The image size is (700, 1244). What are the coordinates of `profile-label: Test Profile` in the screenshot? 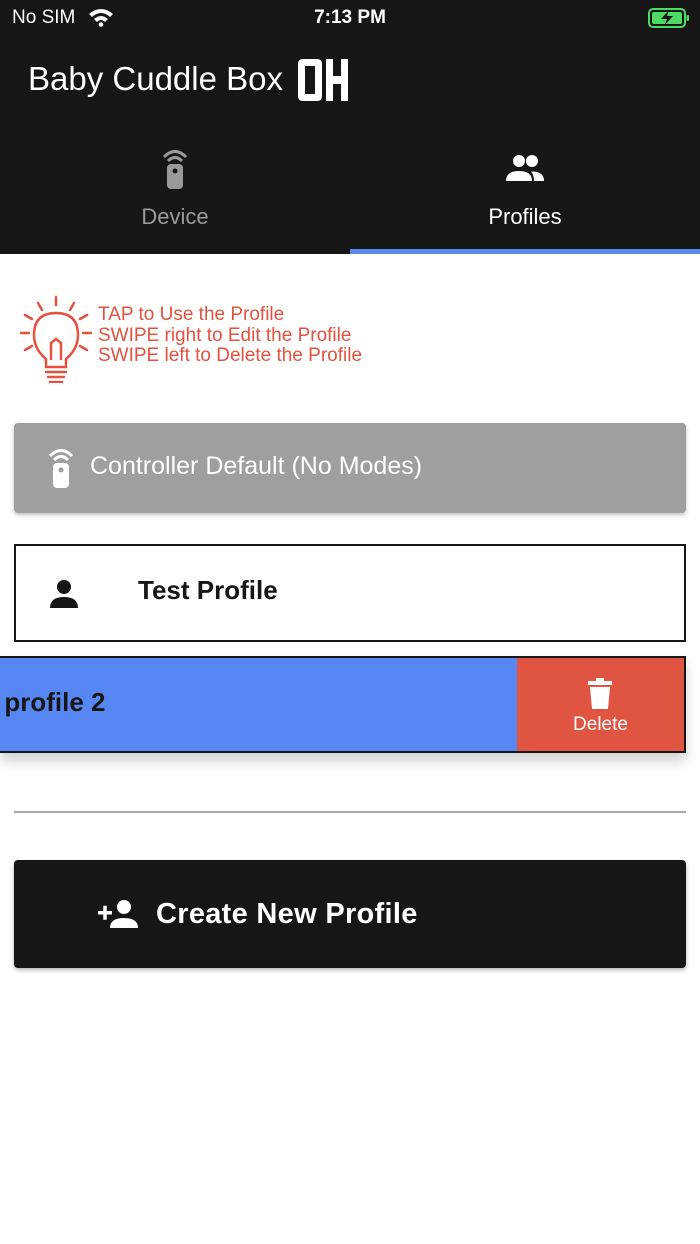 It's located at (208, 590).